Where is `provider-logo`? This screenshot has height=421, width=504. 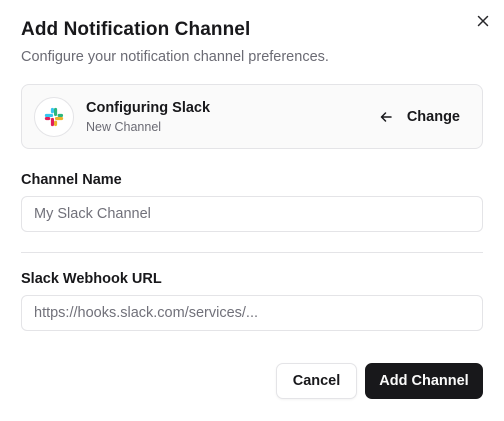 provider-logo is located at coordinates (54, 117).